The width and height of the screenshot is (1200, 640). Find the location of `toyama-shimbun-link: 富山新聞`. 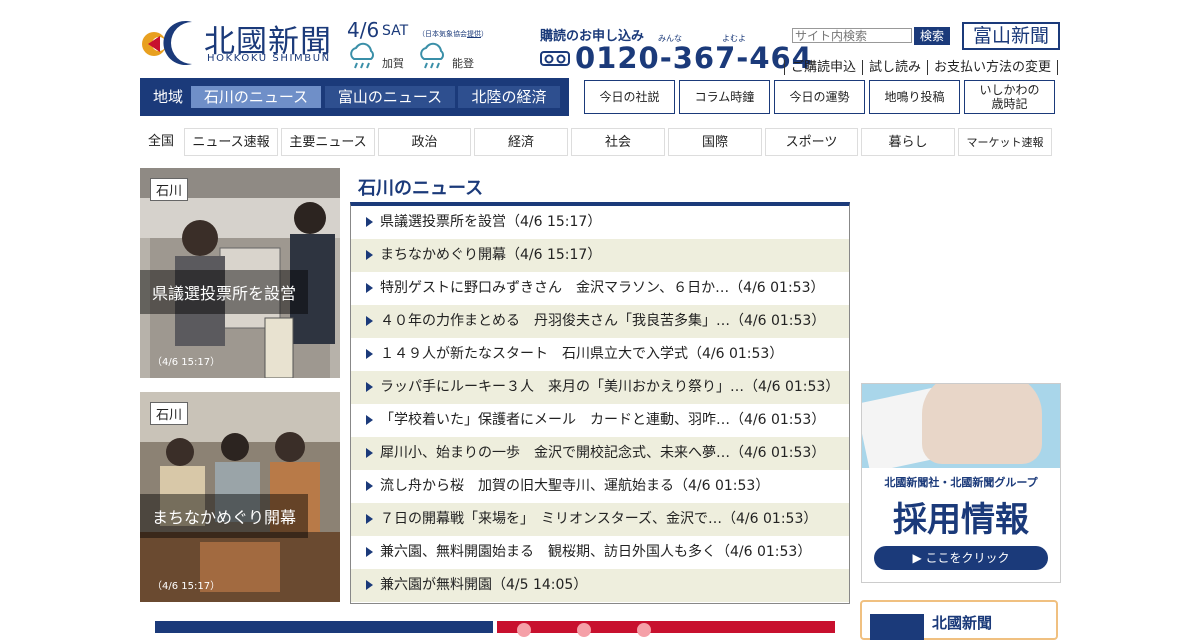

toyama-shimbun-link: 富山新聞 is located at coordinates (1011, 36).